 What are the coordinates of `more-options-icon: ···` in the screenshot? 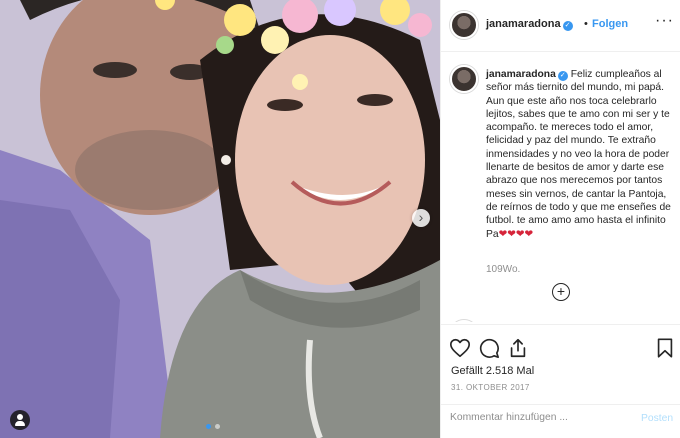 It's located at (664, 21).